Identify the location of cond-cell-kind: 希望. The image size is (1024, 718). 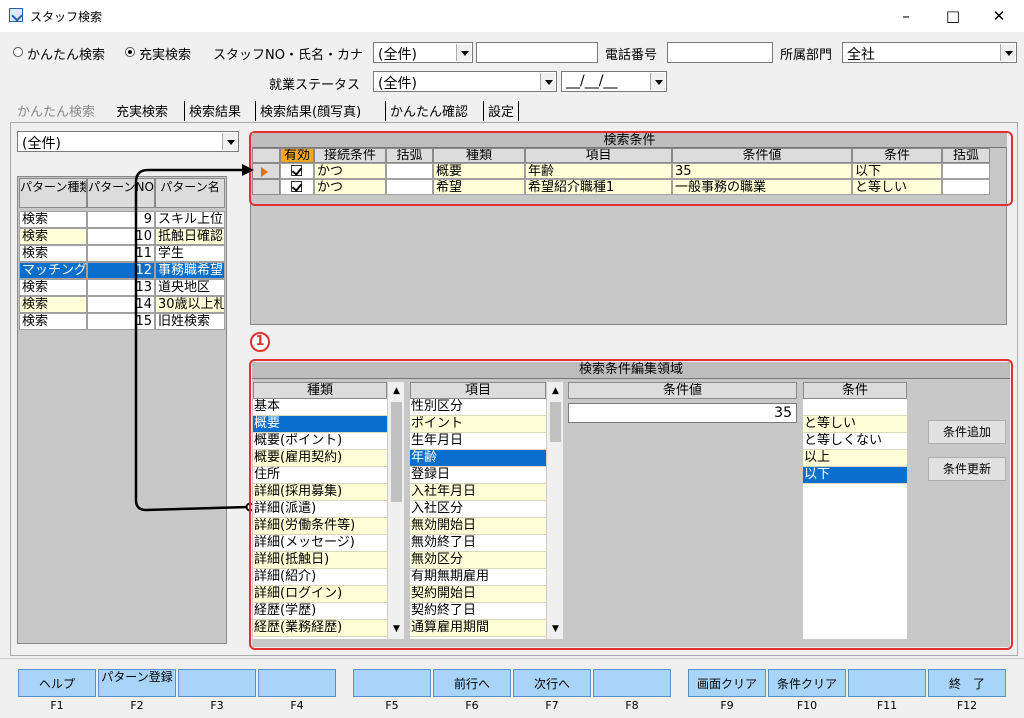
(479, 187).